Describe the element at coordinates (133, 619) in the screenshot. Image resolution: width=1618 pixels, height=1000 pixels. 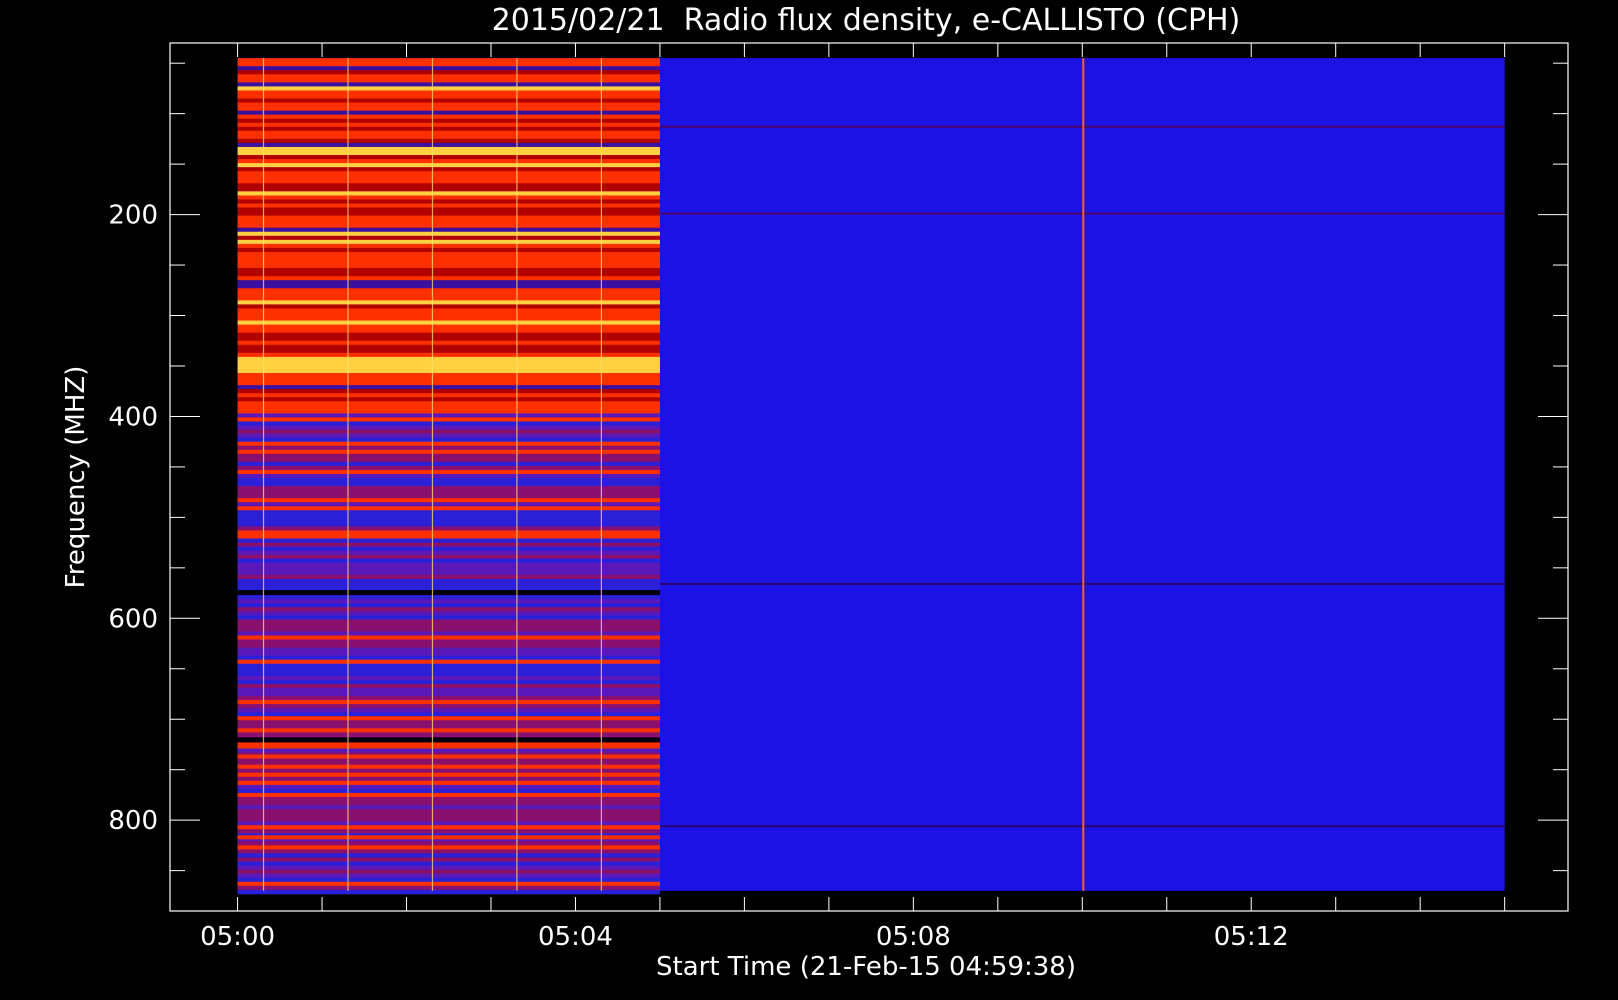
I see `y-tick-label: 600` at that location.